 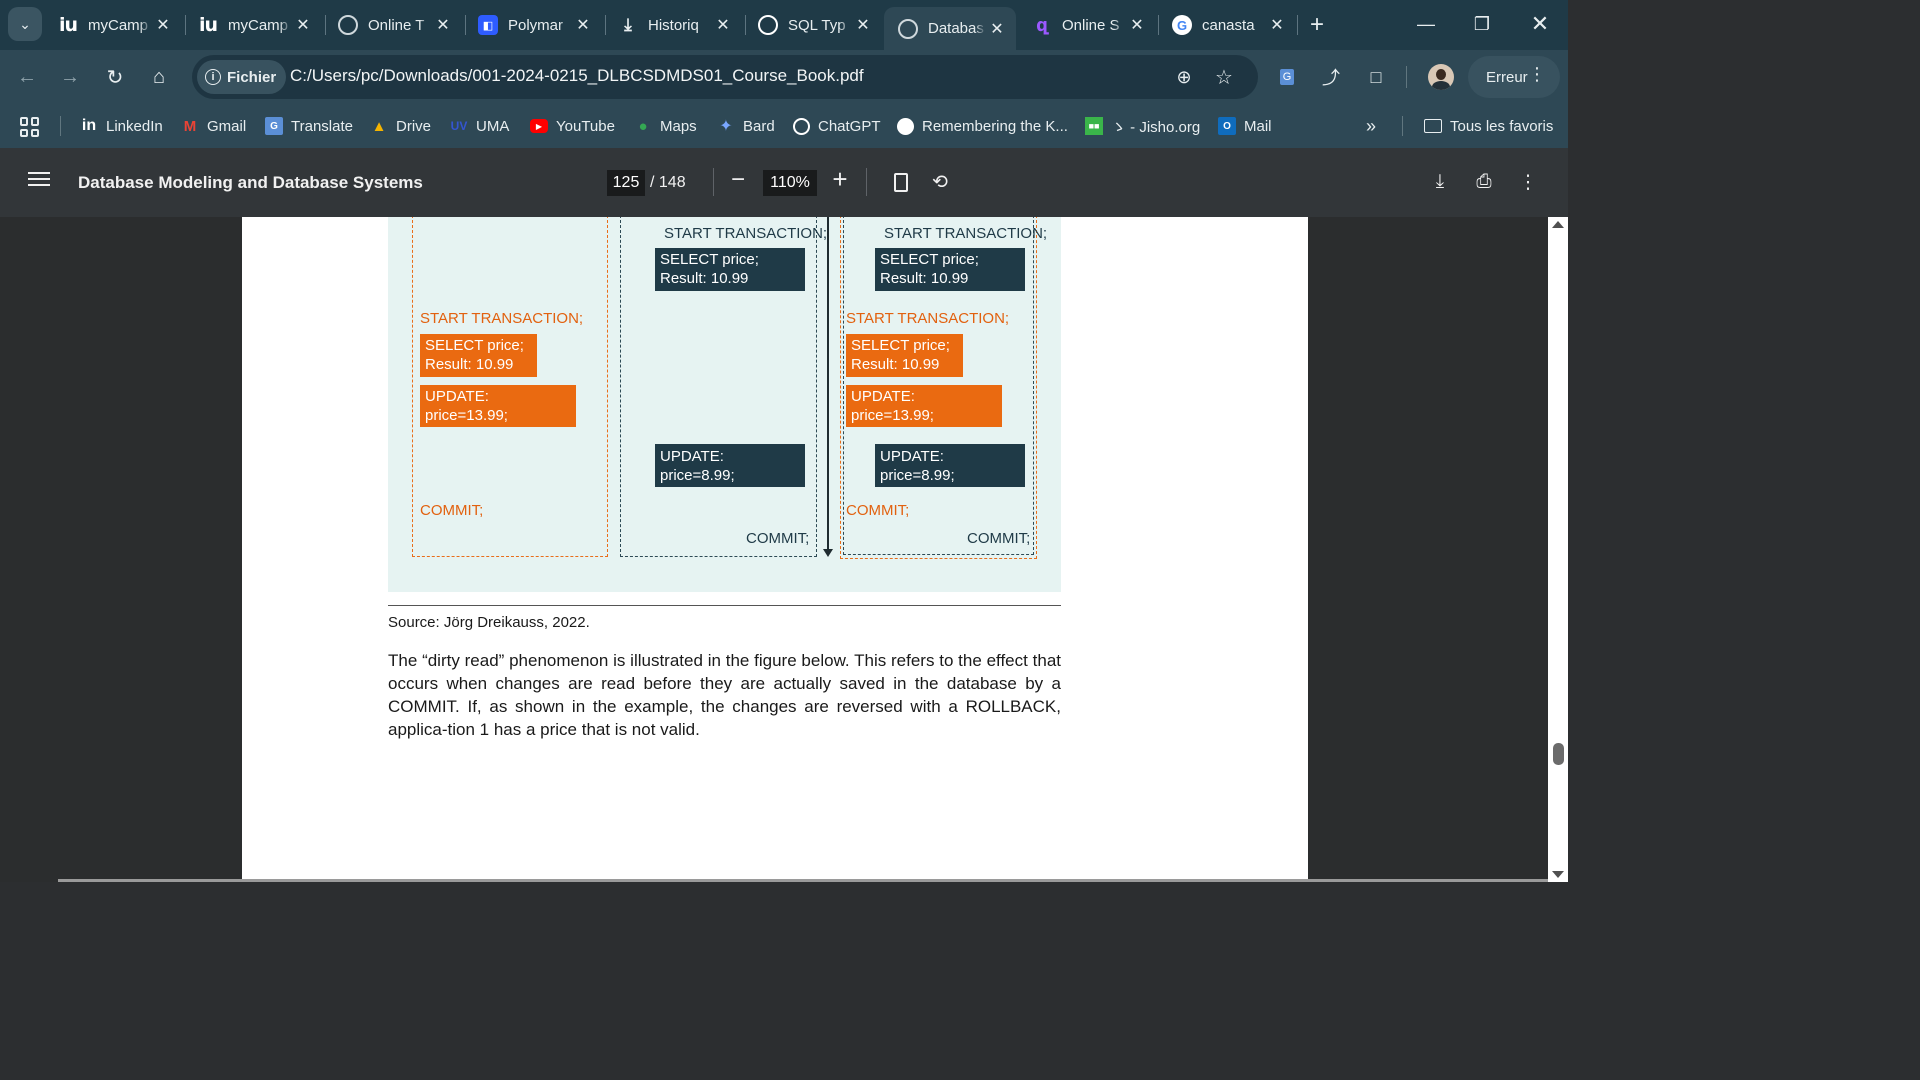 I want to click on tab-search-button: ⌄, so click(x=25, y=24).